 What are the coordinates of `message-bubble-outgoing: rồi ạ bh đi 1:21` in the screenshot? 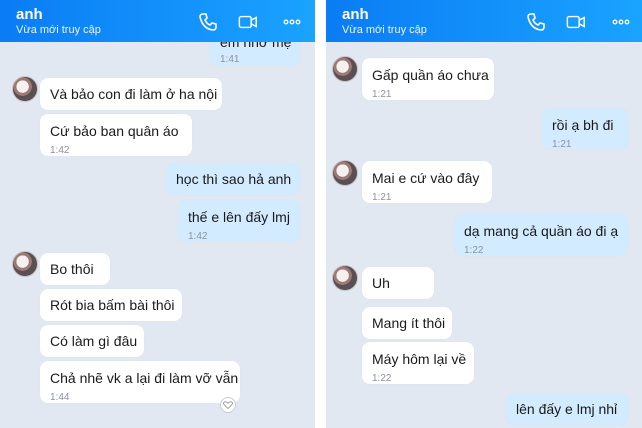 It's located at (585, 129).